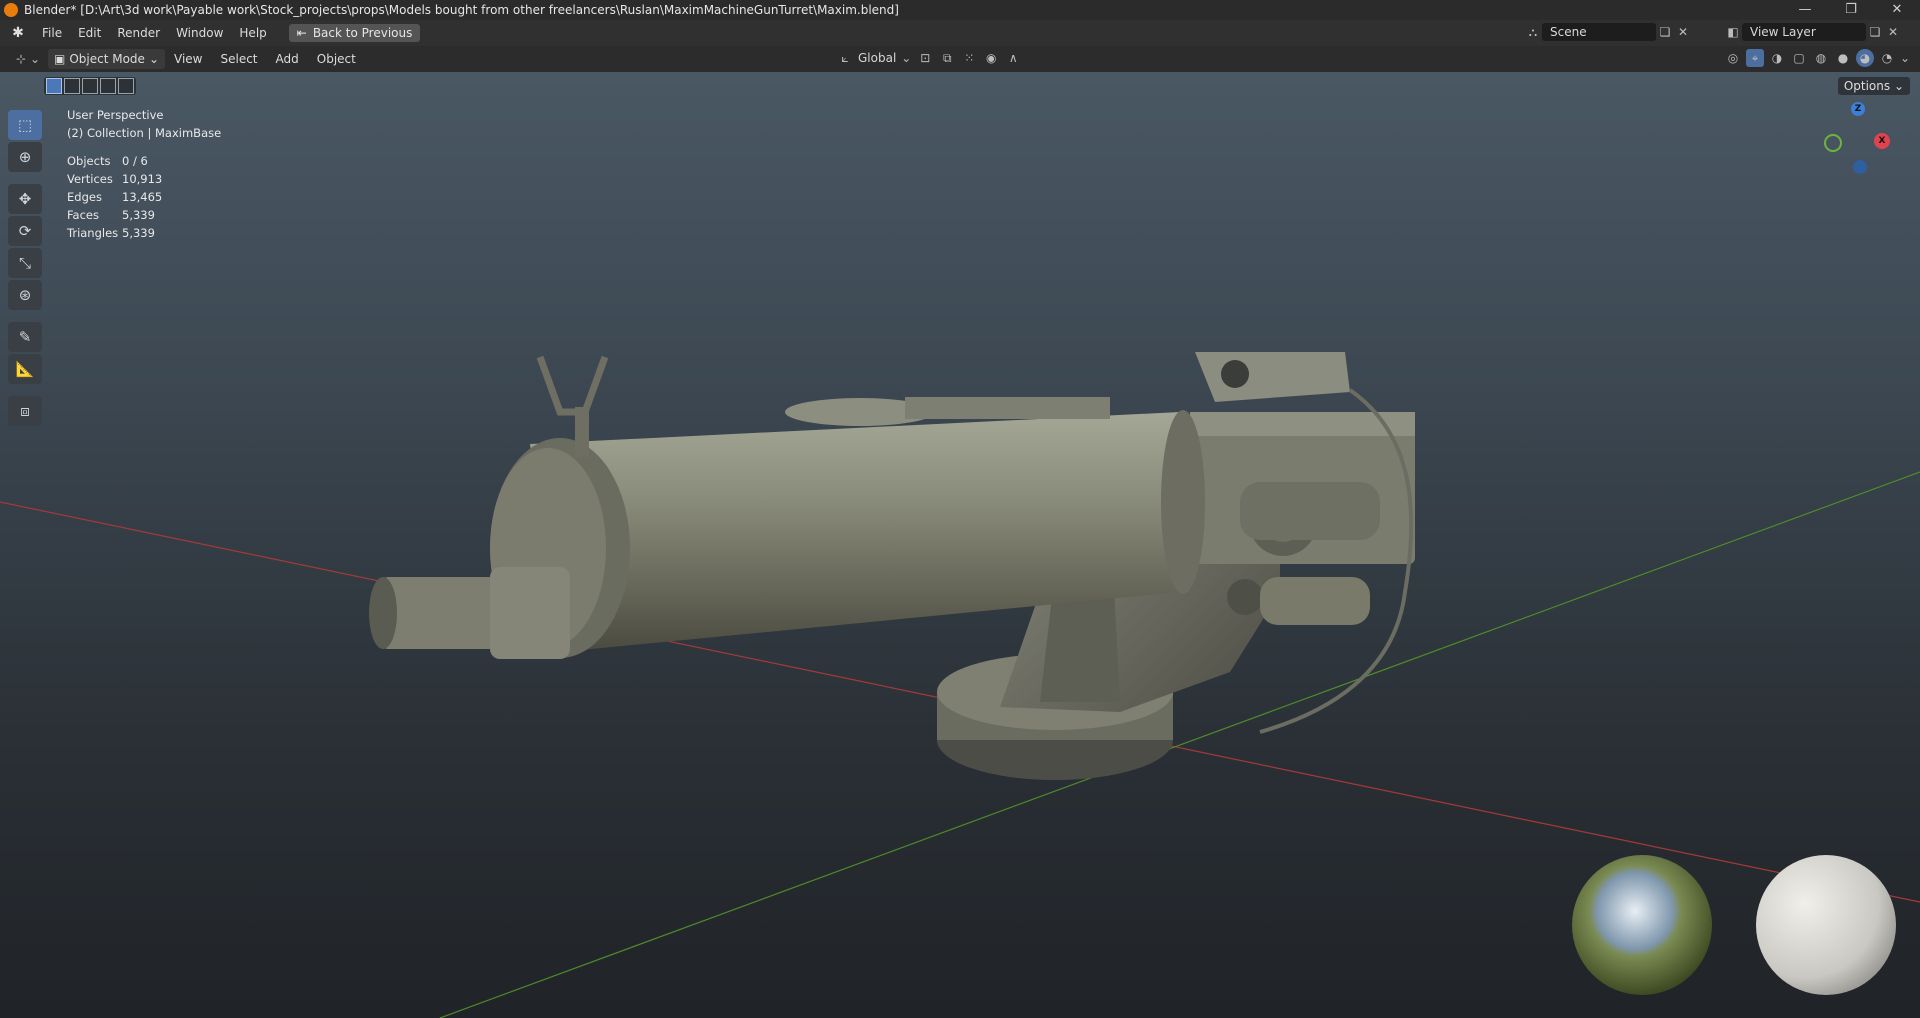 The image size is (1920, 1018). Describe the element at coordinates (1893, 32) in the screenshot. I see `delete-view-layer-icon: ✕` at that location.